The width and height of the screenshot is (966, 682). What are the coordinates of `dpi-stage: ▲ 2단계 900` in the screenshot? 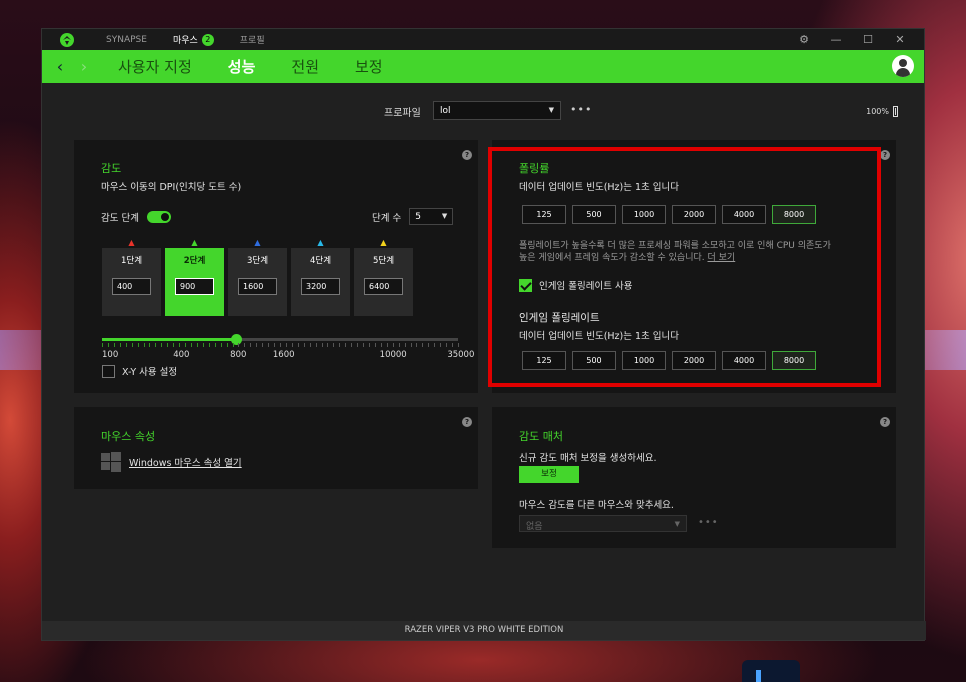 It's located at (194, 277).